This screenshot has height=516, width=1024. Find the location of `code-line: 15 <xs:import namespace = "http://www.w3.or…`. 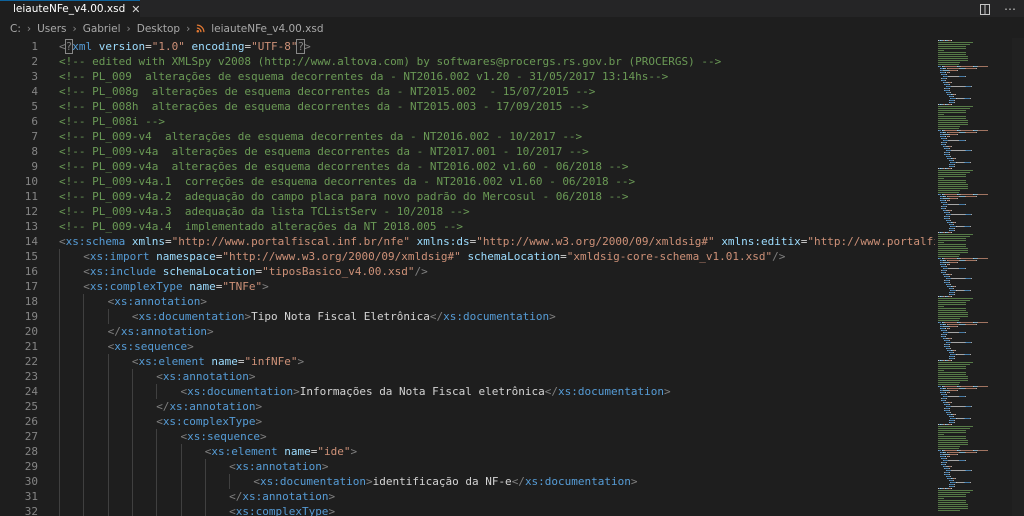

code-line: 15 <xs:import namespace = "http://www.w3.or… is located at coordinates (467, 256).